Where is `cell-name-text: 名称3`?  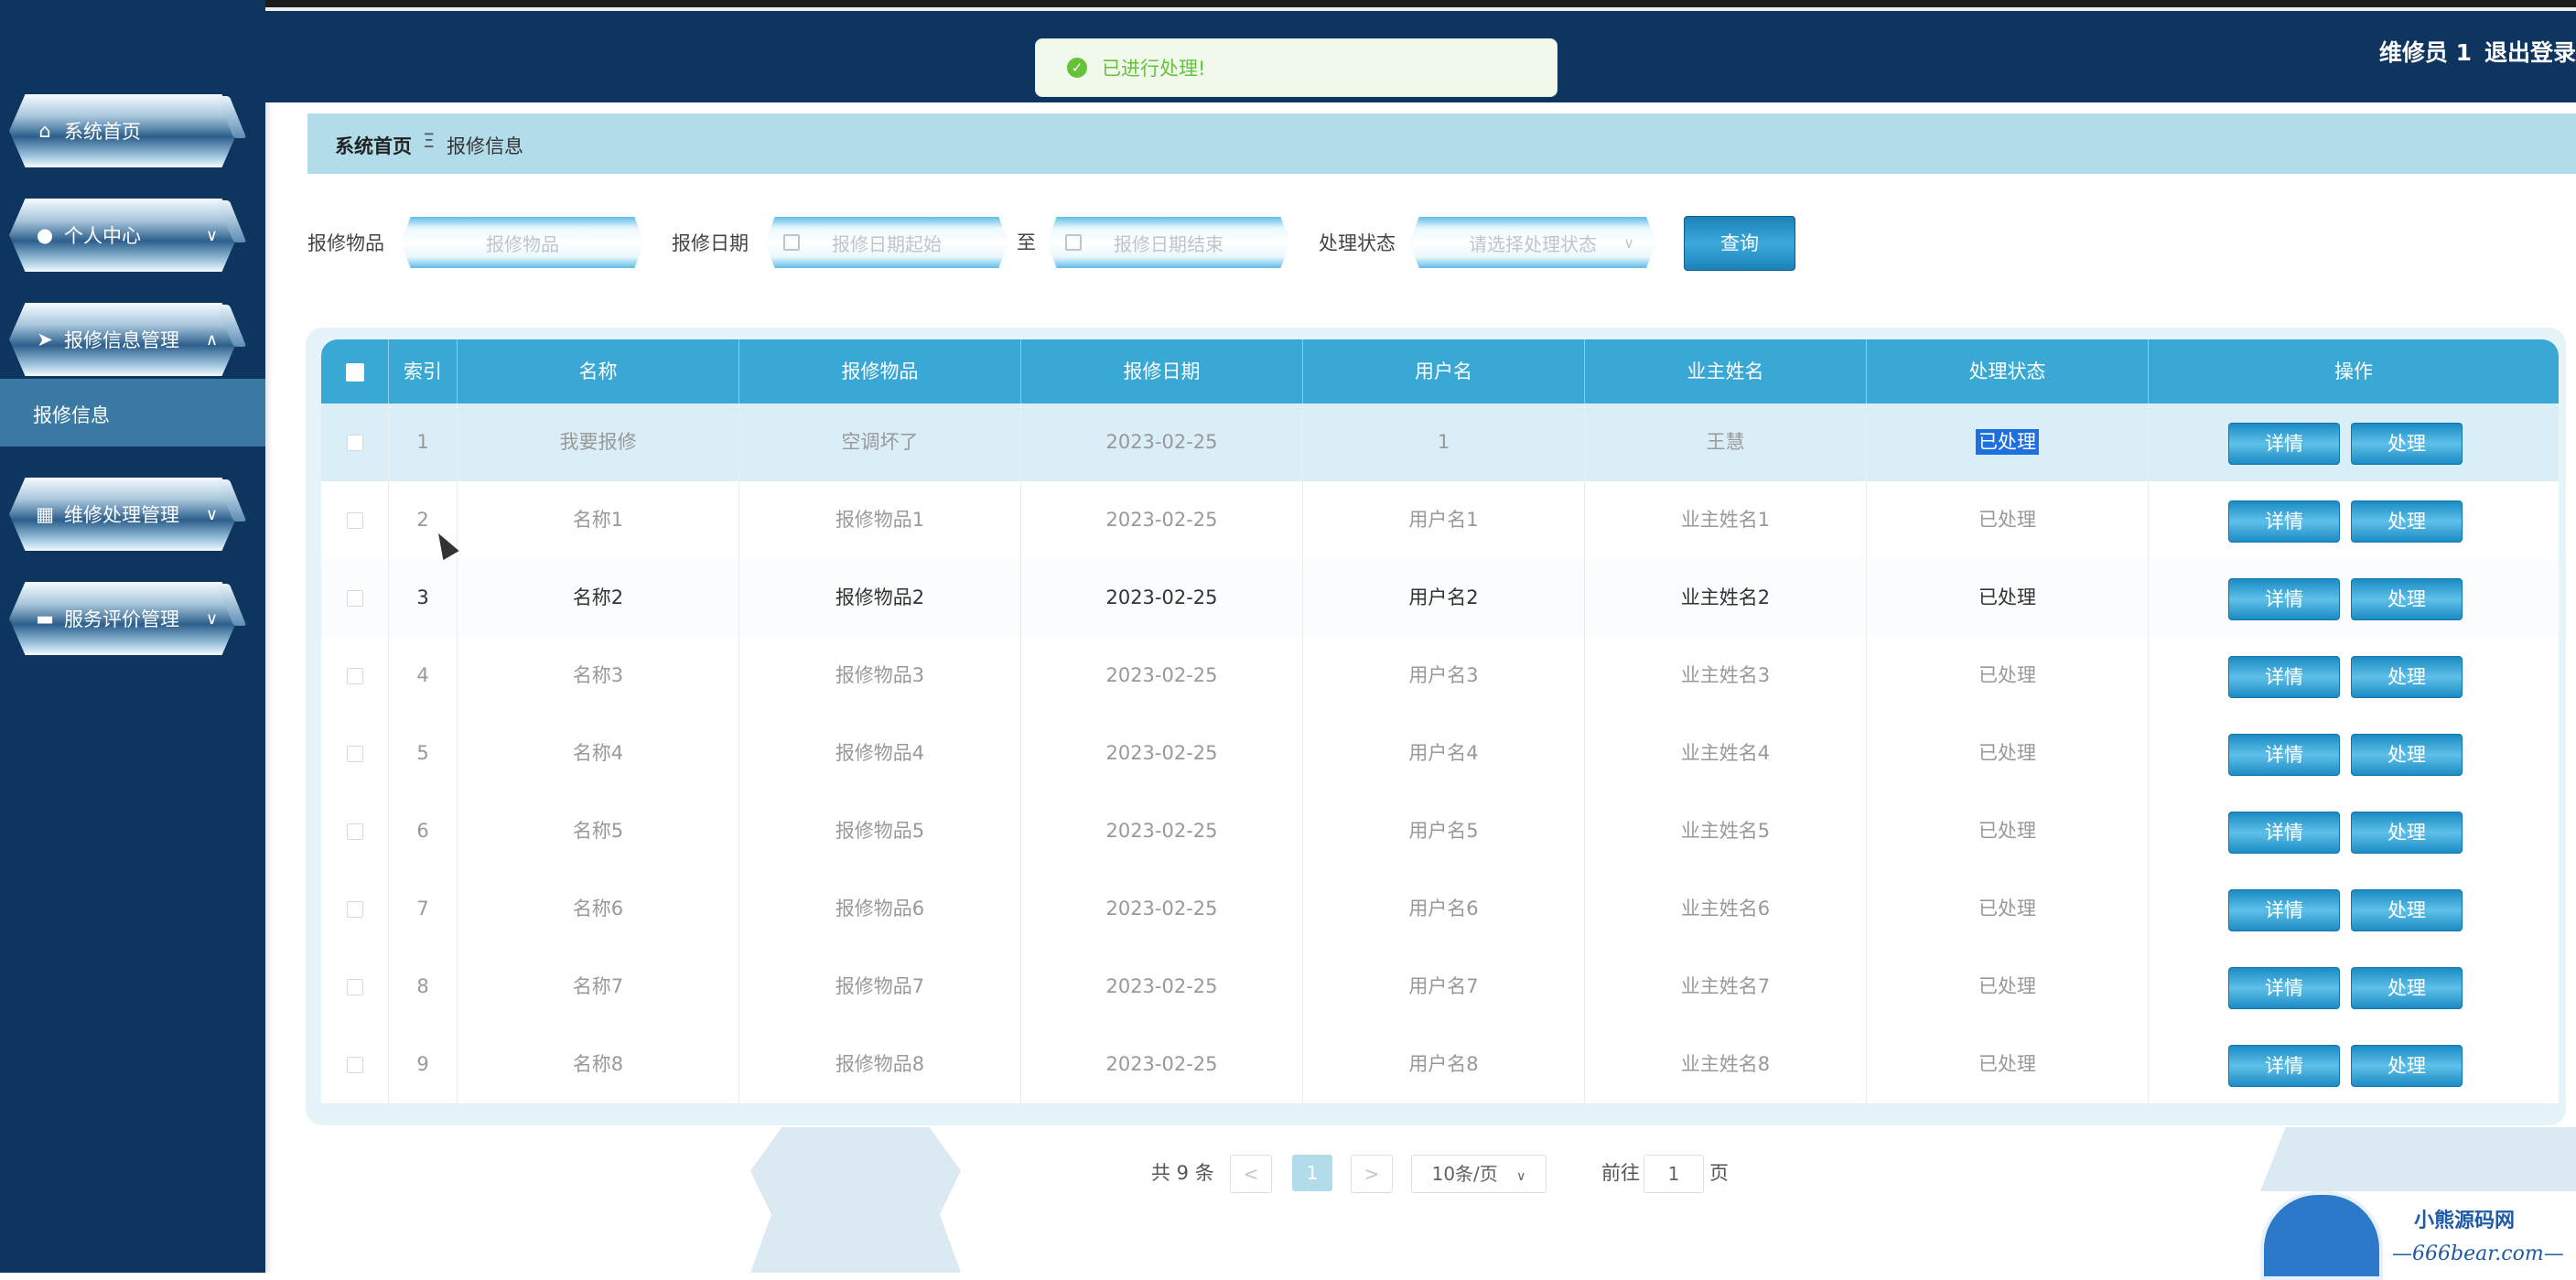
cell-name-text: 名称3 is located at coordinates (598, 675).